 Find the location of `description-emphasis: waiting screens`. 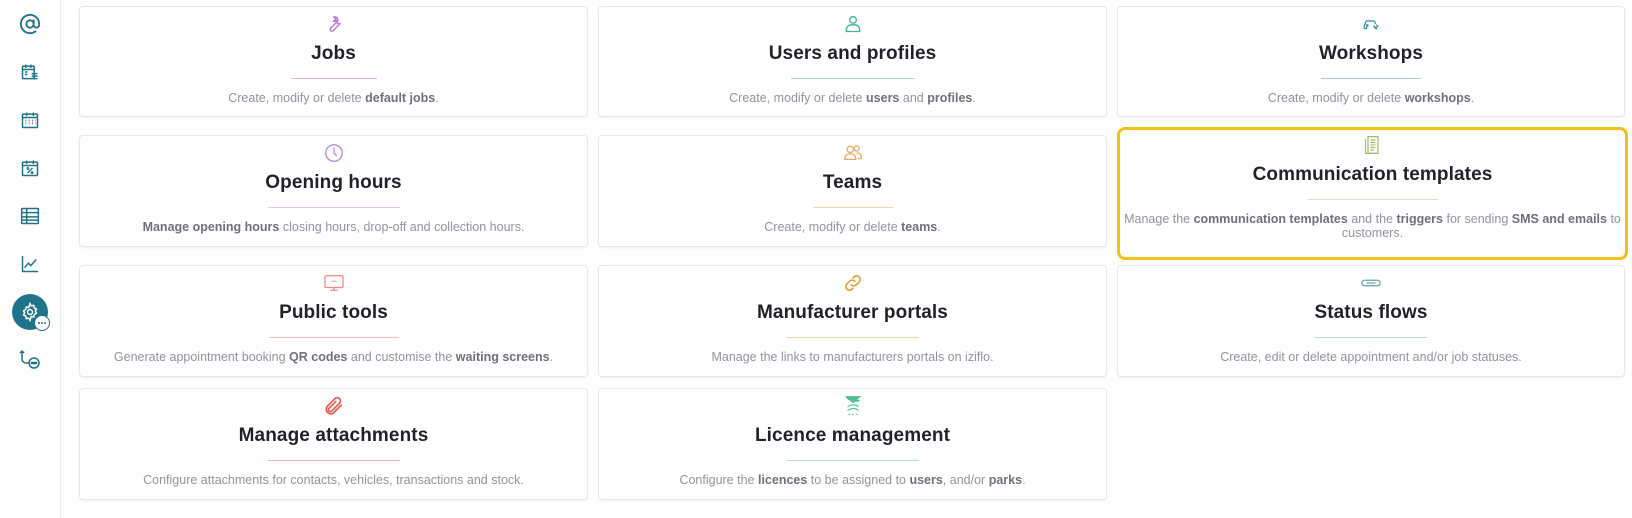

description-emphasis: waiting screens is located at coordinates (502, 357).